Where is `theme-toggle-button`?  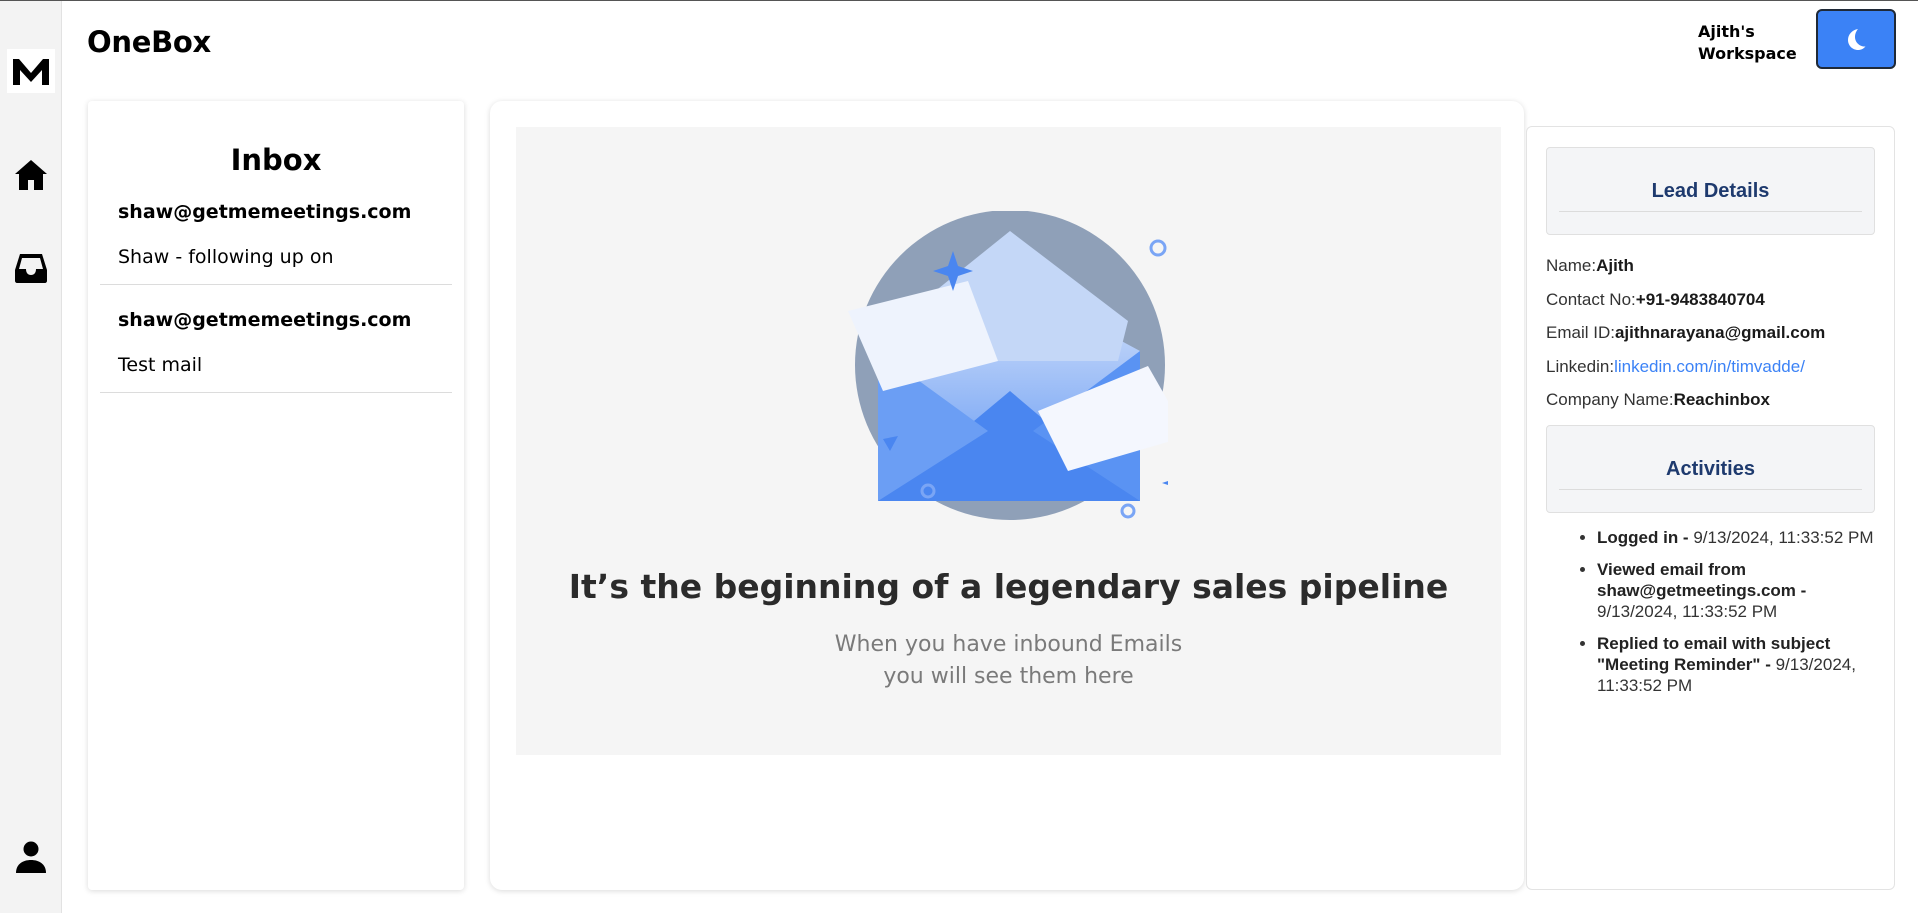
theme-toggle-button is located at coordinates (1856, 39).